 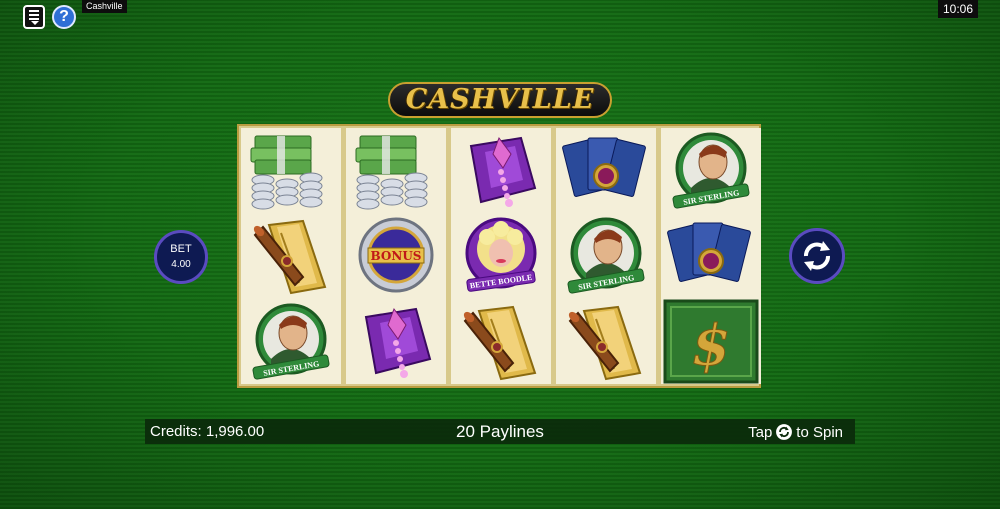 I want to click on logo-text: CASHVILLE, so click(x=500, y=99).